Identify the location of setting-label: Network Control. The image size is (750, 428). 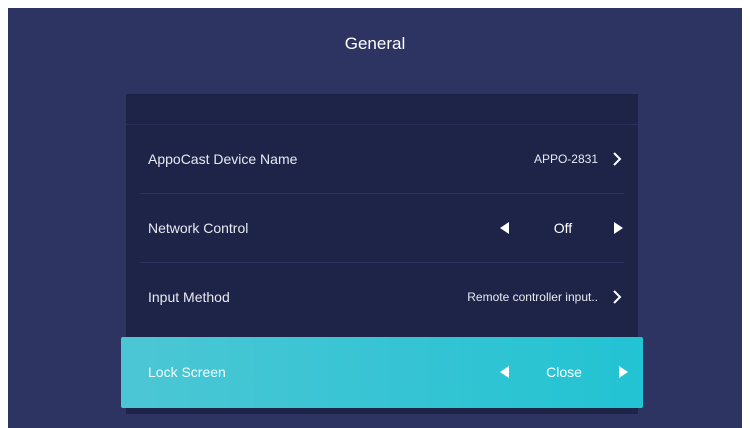
(198, 228).